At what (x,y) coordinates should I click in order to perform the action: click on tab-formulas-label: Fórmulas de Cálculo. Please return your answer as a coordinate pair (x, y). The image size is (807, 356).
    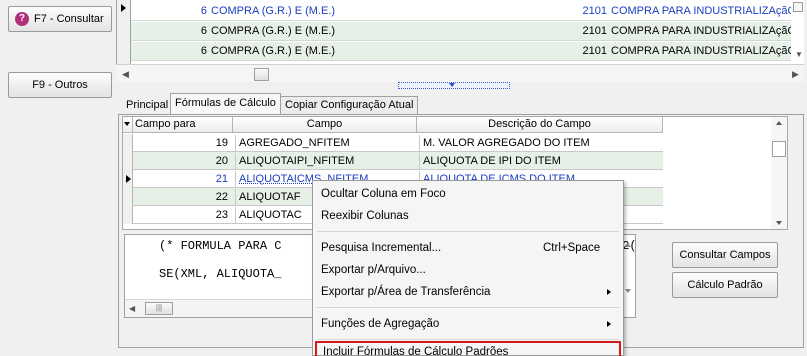
    Looking at the image, I should click on (225, 103).